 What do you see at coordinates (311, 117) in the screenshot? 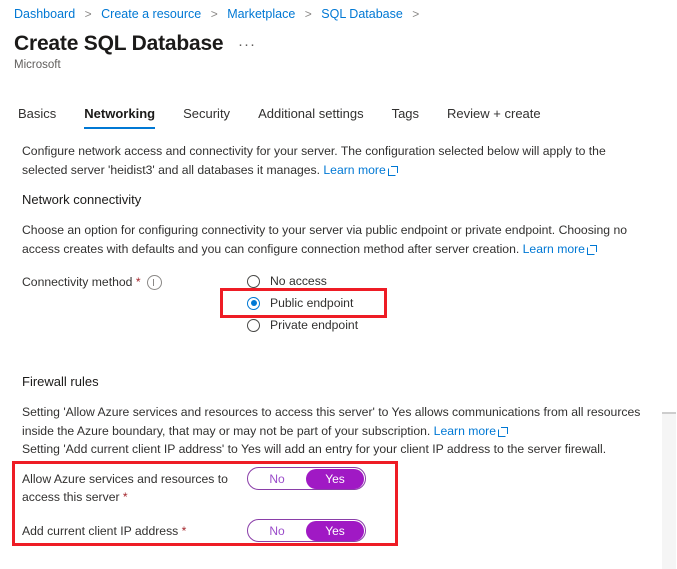
I see `tab-additional-settings: Additional settings` at bounding box center [311, 117].